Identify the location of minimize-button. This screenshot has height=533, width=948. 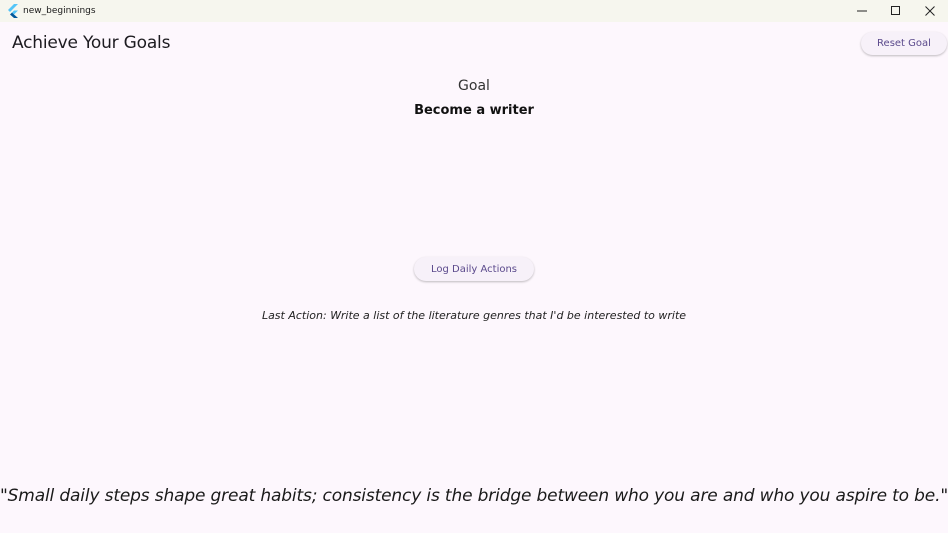
(862, 11).